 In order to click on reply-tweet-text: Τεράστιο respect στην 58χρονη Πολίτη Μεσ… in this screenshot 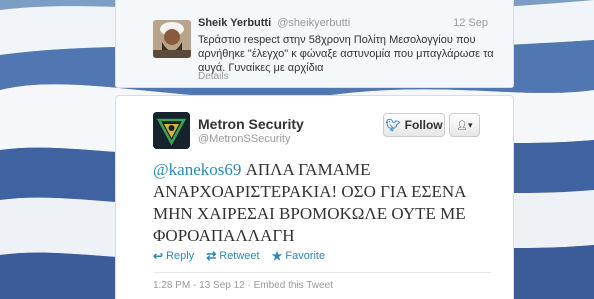, I will do `click(346, 54)`.